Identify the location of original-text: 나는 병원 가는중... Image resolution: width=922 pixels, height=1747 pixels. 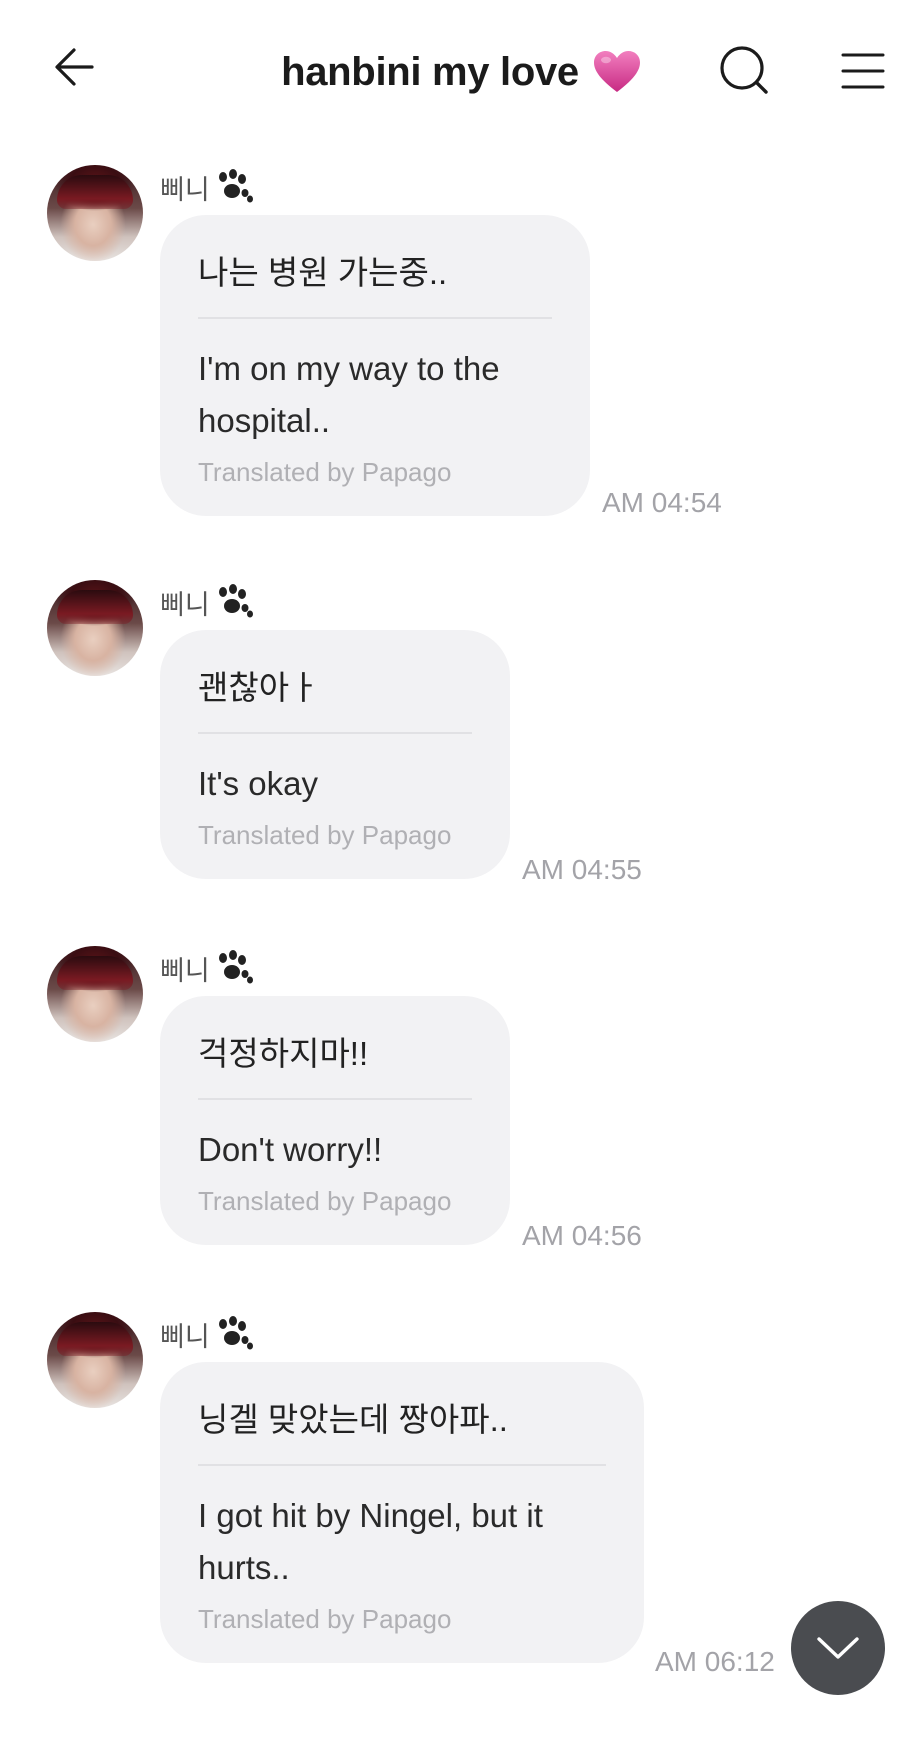
(323, 272).